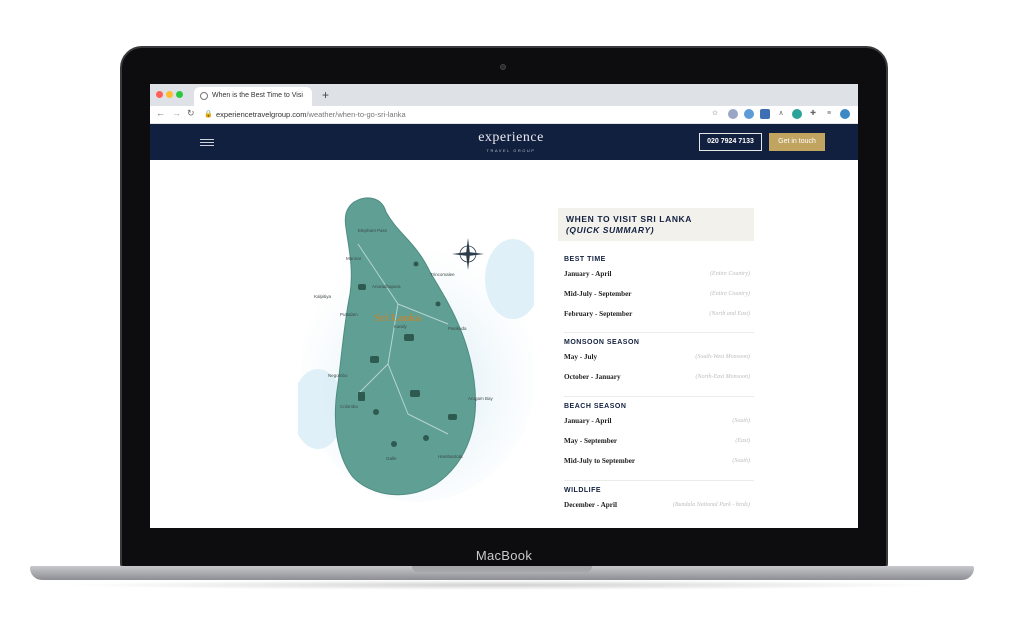  Describe the element at coordinates (585, 259) in the screenshot. I see `section-heading: BEST TIME` at that location.